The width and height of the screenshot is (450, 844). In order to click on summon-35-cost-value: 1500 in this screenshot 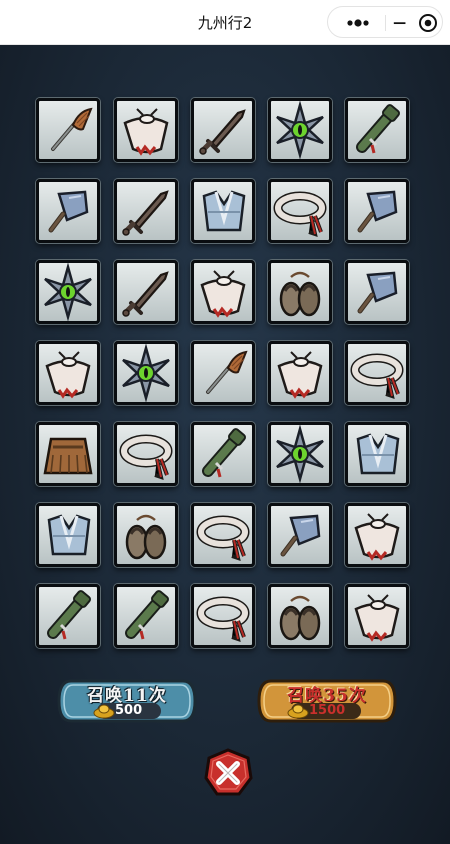, I will do `click(327, 710)`.